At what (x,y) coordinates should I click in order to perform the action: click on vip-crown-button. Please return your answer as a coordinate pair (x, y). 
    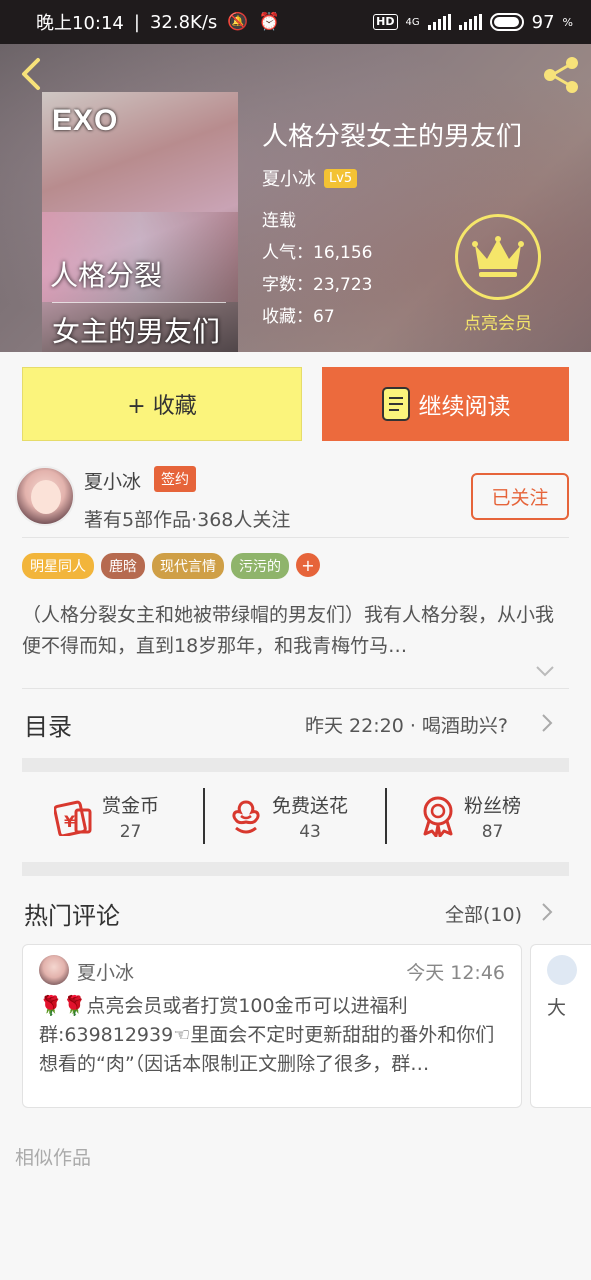
    Looking at the image, I should click on (498, 257).